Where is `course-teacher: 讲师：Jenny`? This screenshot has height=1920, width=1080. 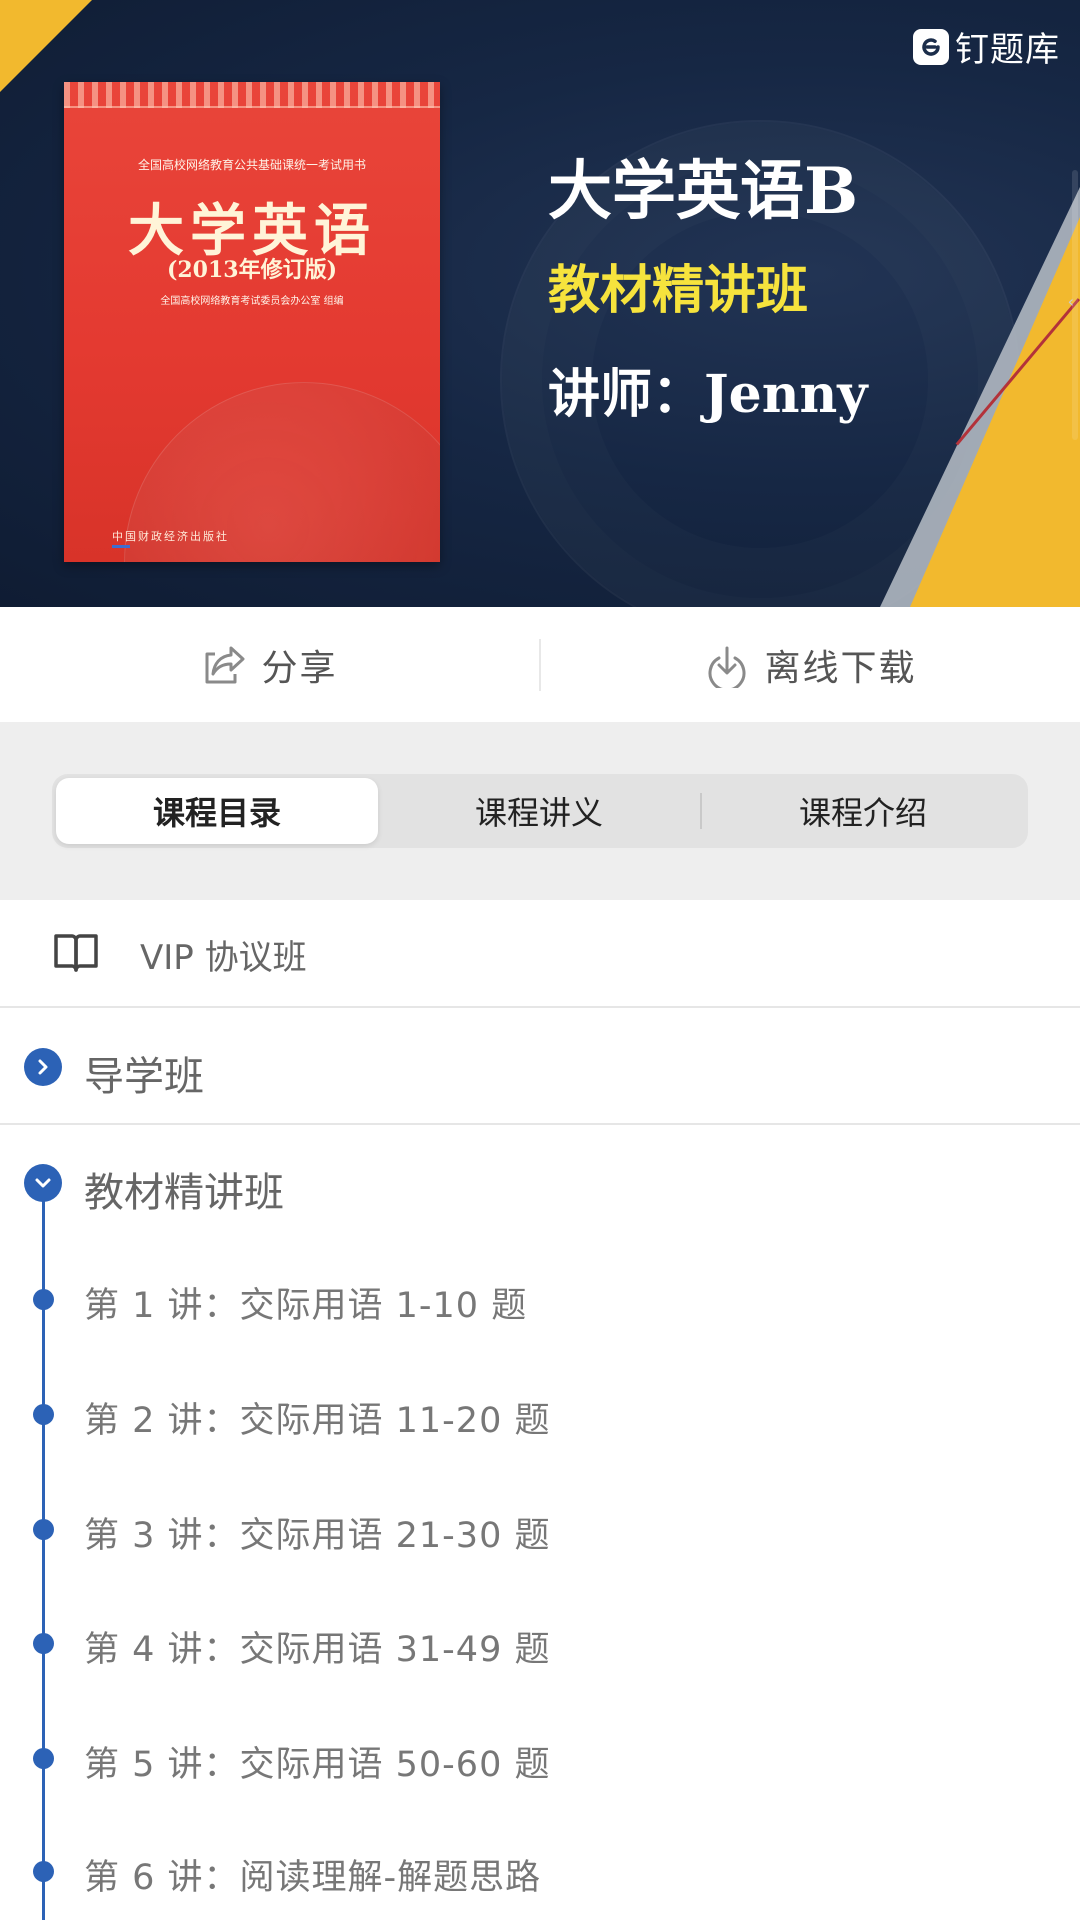 course-teacher: 讲师：Jenny is located at coordinates (708, 394).